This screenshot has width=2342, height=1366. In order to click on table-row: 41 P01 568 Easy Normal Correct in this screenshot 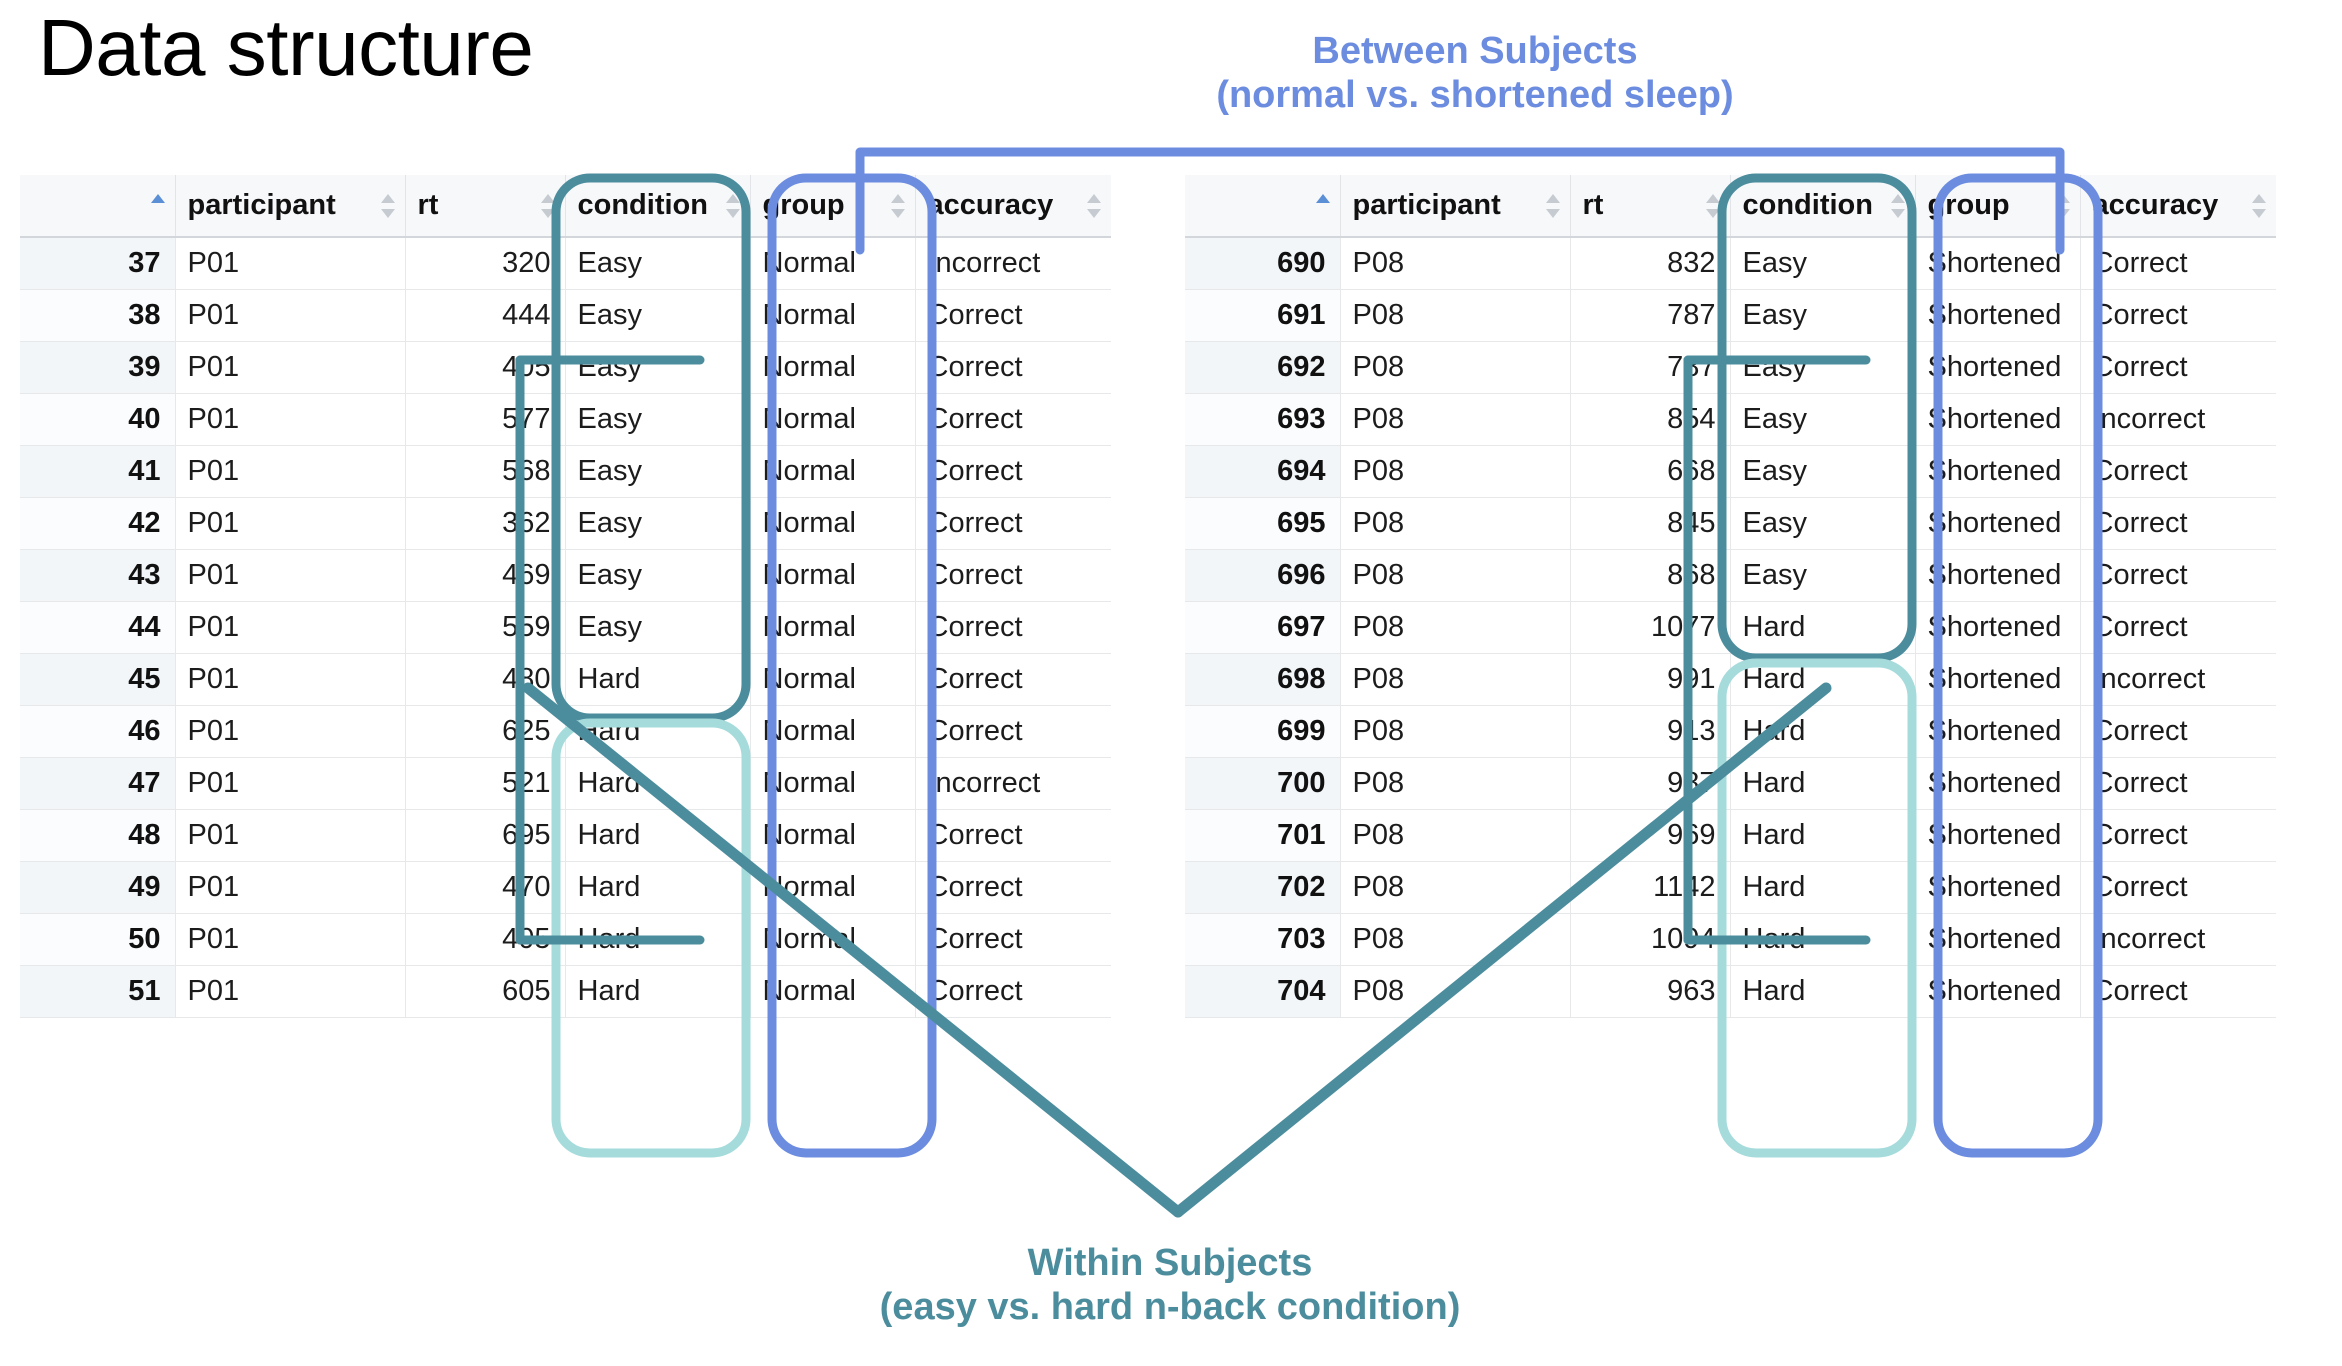, I will do `click(565, 471)`.